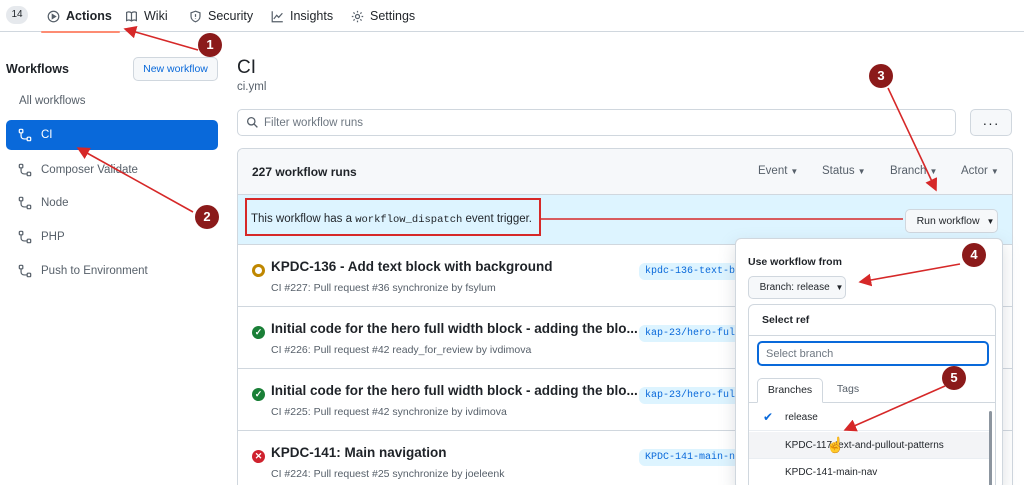 This screenshot has width=1024, height=485. I want to click on annotation-marker-3: 3, so click(881, 76).